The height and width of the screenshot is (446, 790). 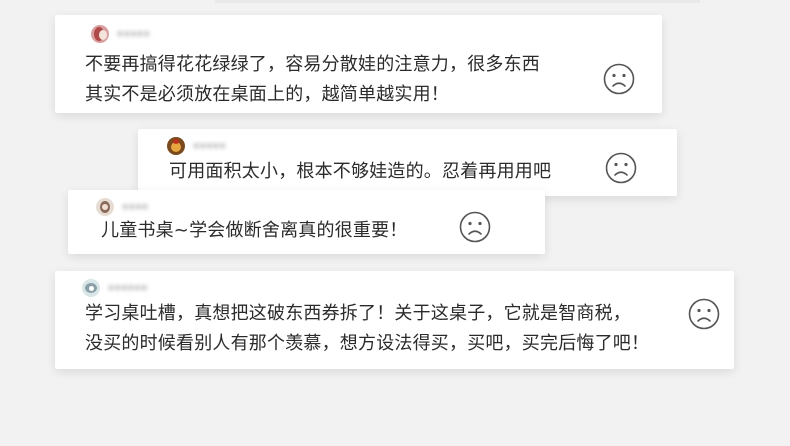 I want to click on review-card: ▪▪▪▪ 儿童书桌~学会做断舍离真的很重要！, so click(x=306, y=222).